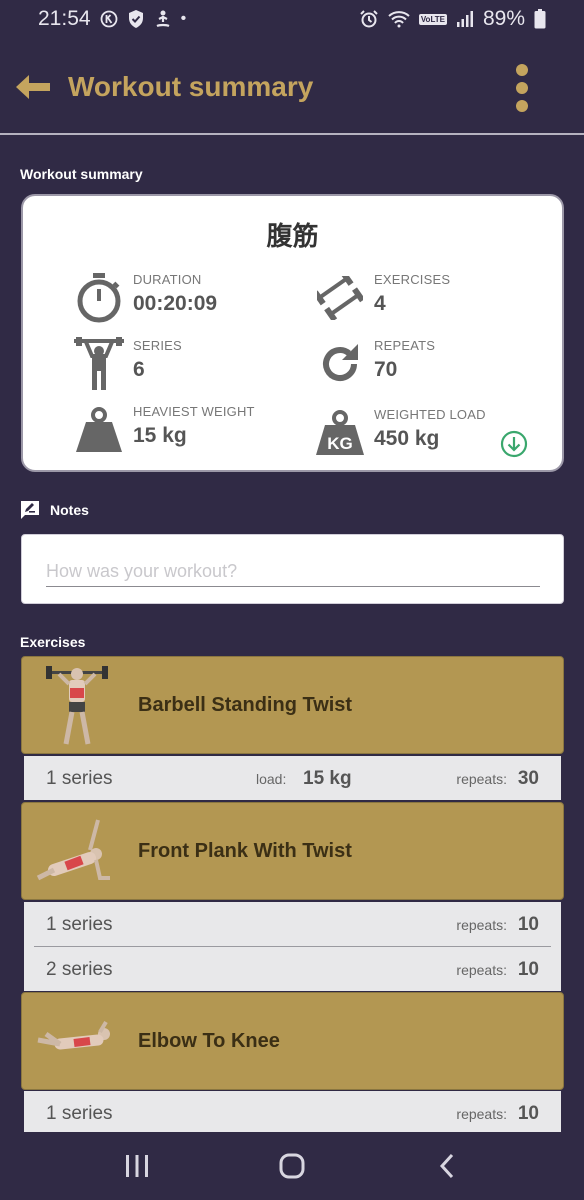 The width and height of the screenshot is (584, 1200). I want to click on exercise-series-list: 1 series repeats: 10, so click(292, 1111).